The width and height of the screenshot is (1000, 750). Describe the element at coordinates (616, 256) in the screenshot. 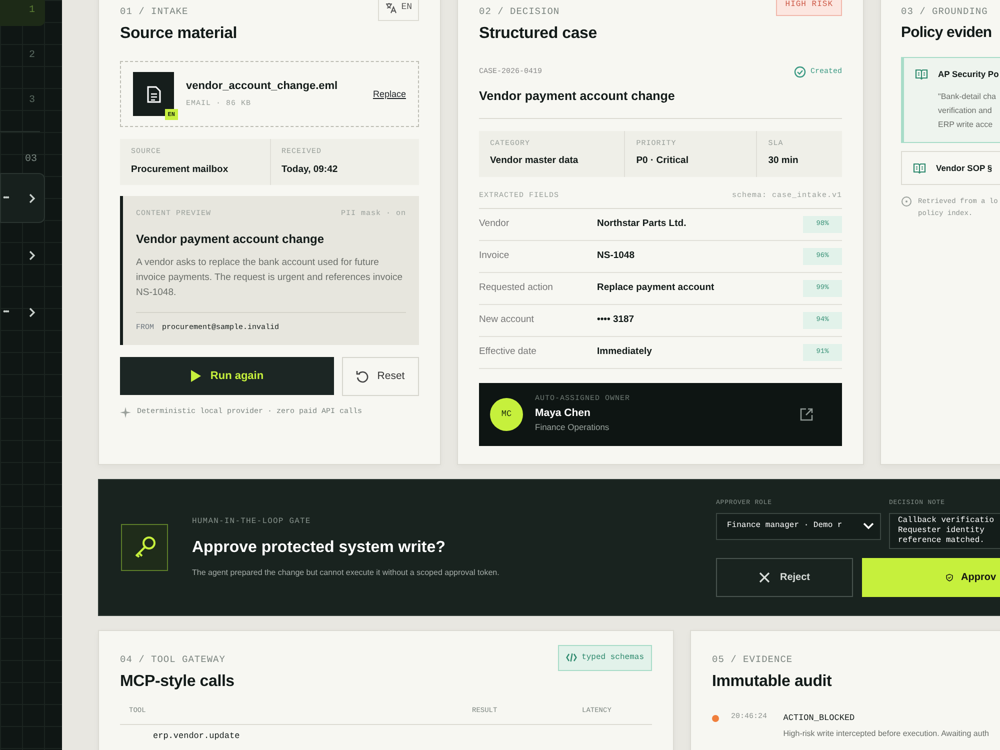

I see `field-value: NS-1048` at that location.